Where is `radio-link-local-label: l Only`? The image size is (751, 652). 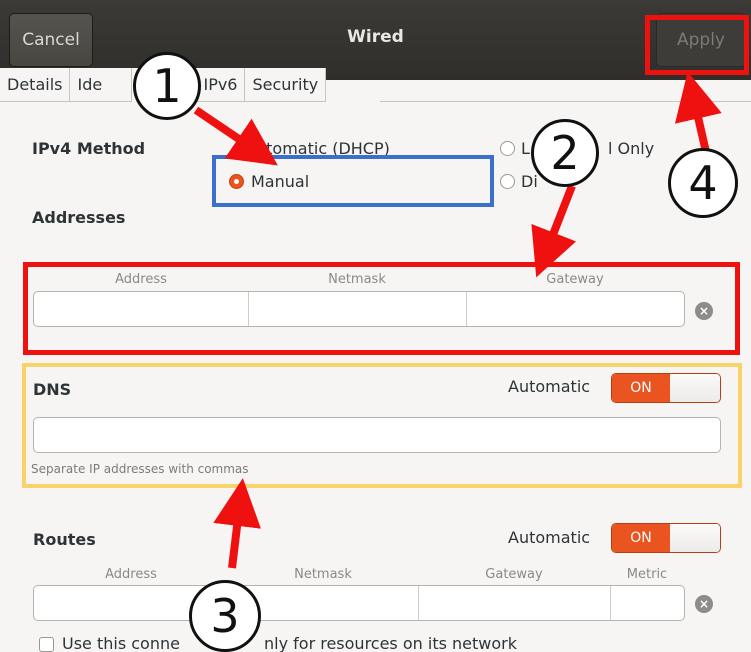 radio-link-local-label: l Only is located at coordinates (631, 148).